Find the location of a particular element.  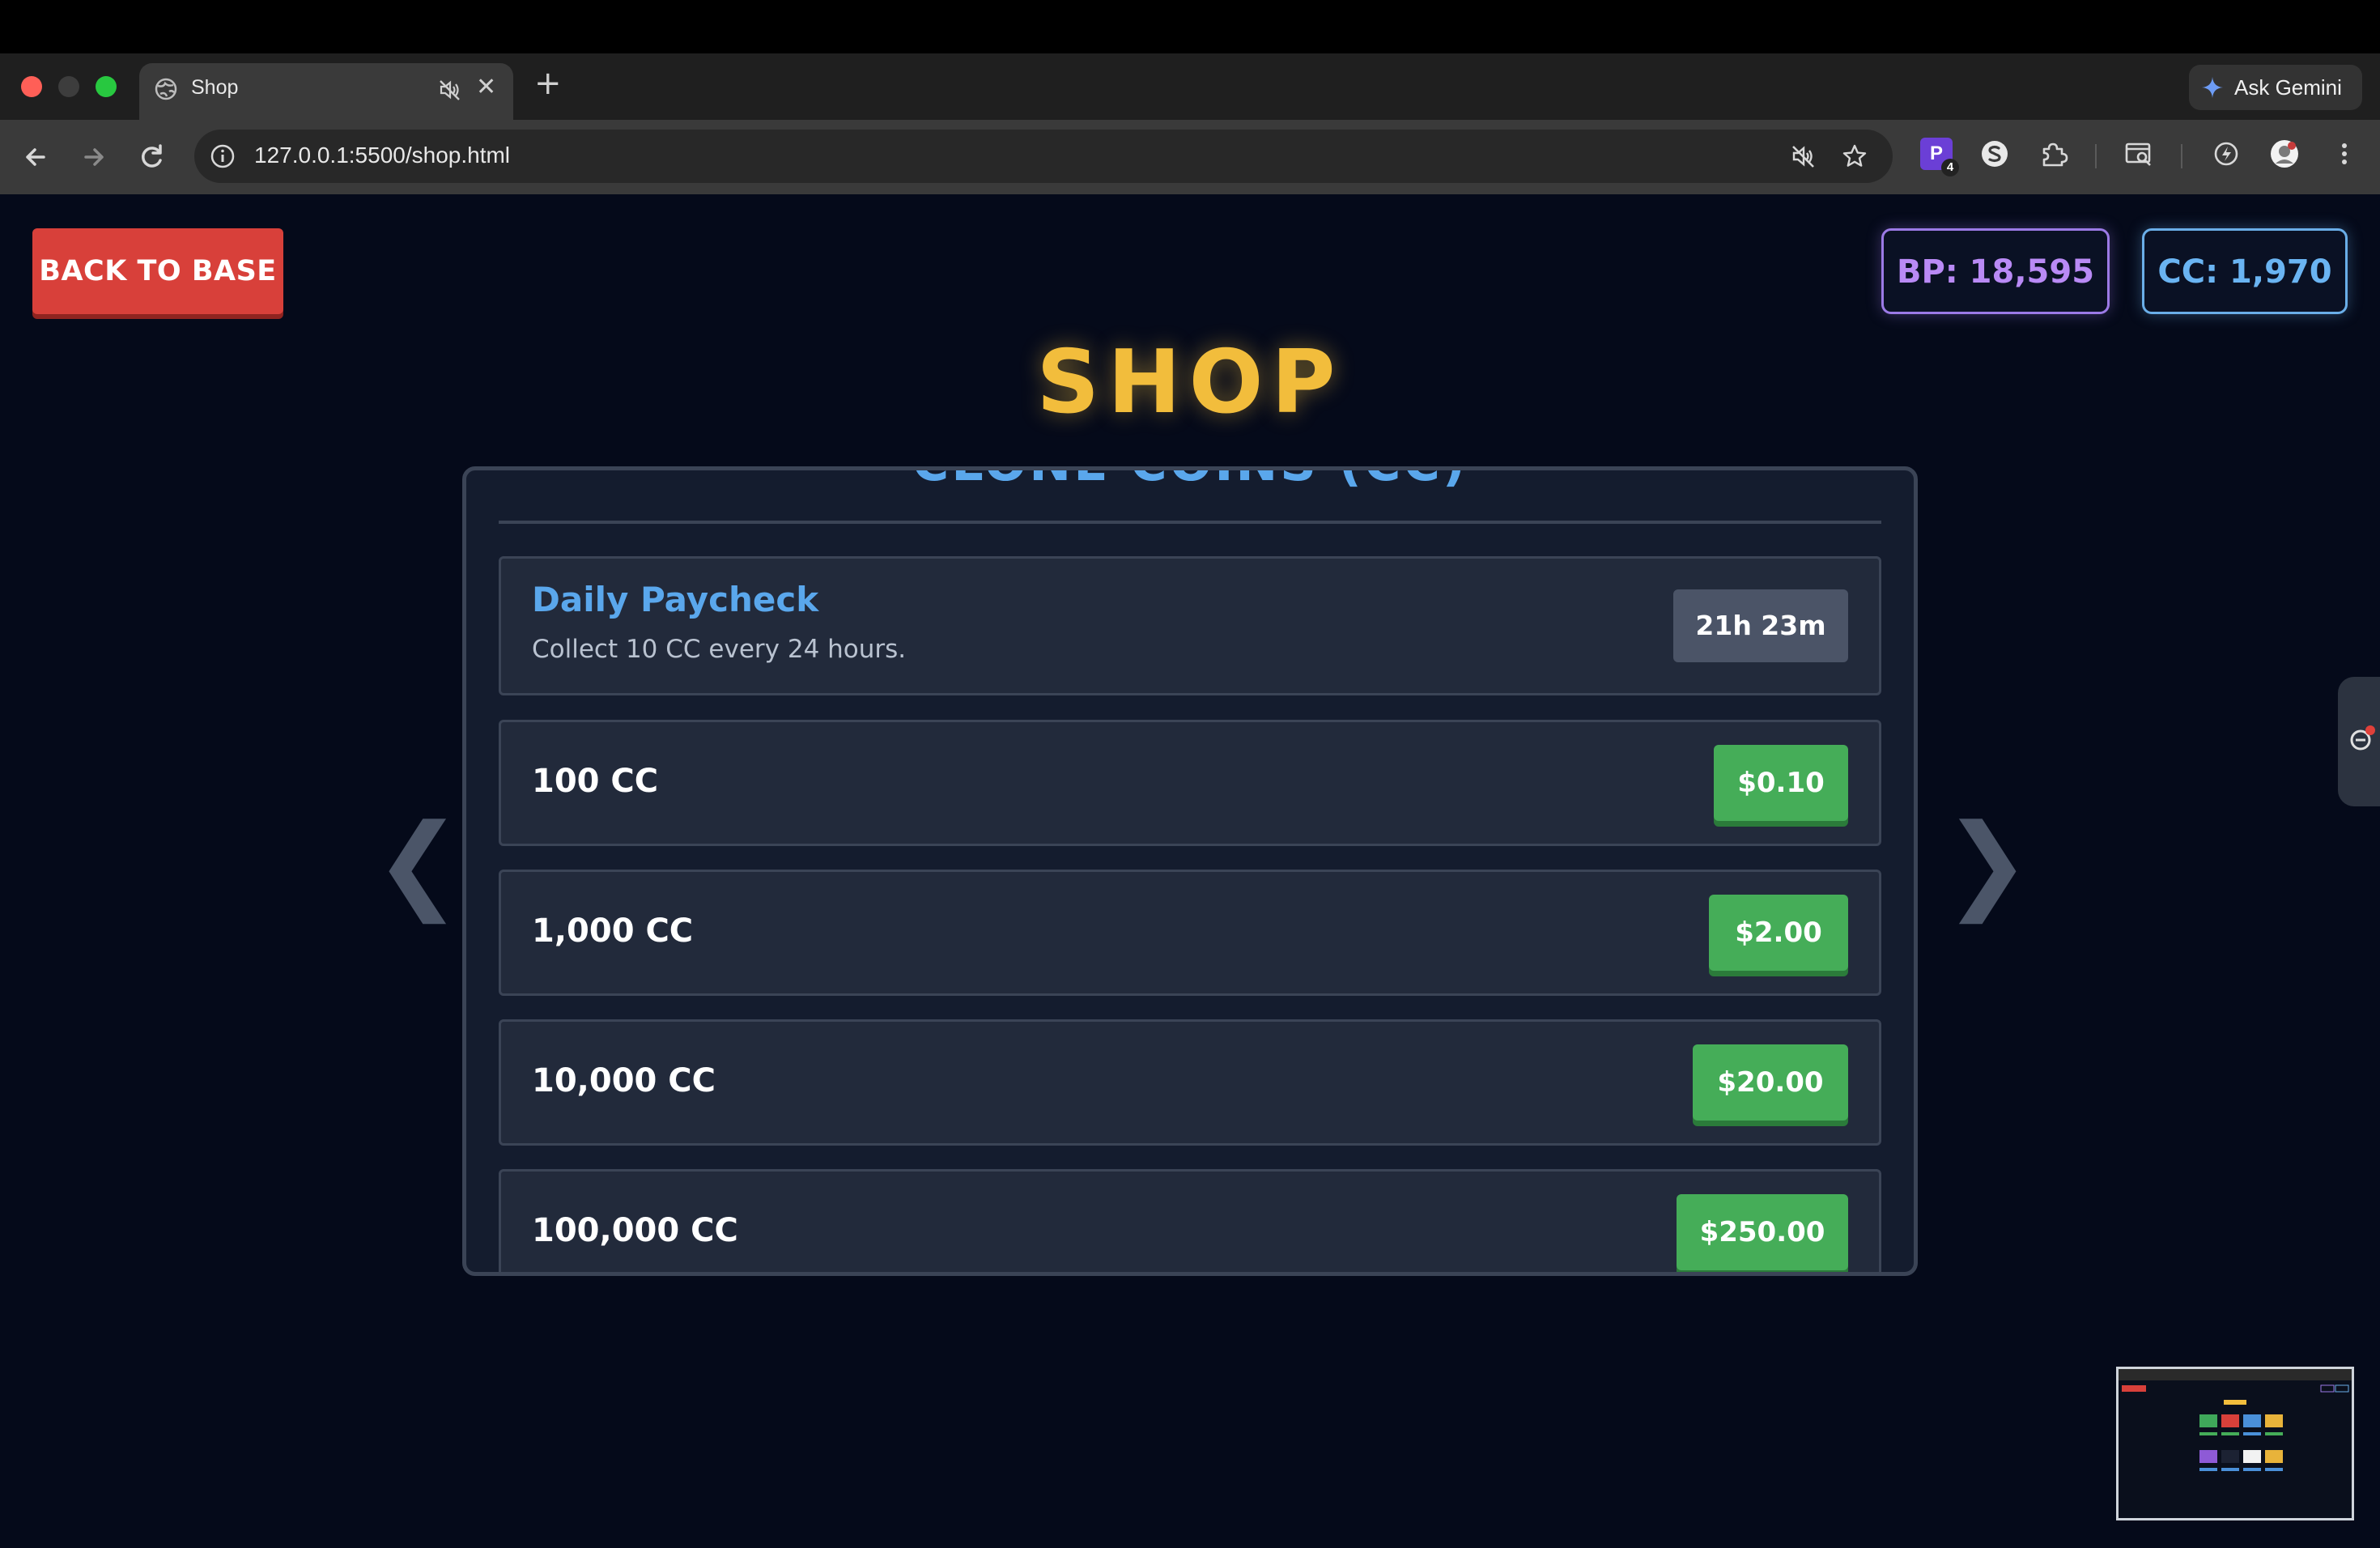

tab-title: Shop is located at coordinates (215, 87).